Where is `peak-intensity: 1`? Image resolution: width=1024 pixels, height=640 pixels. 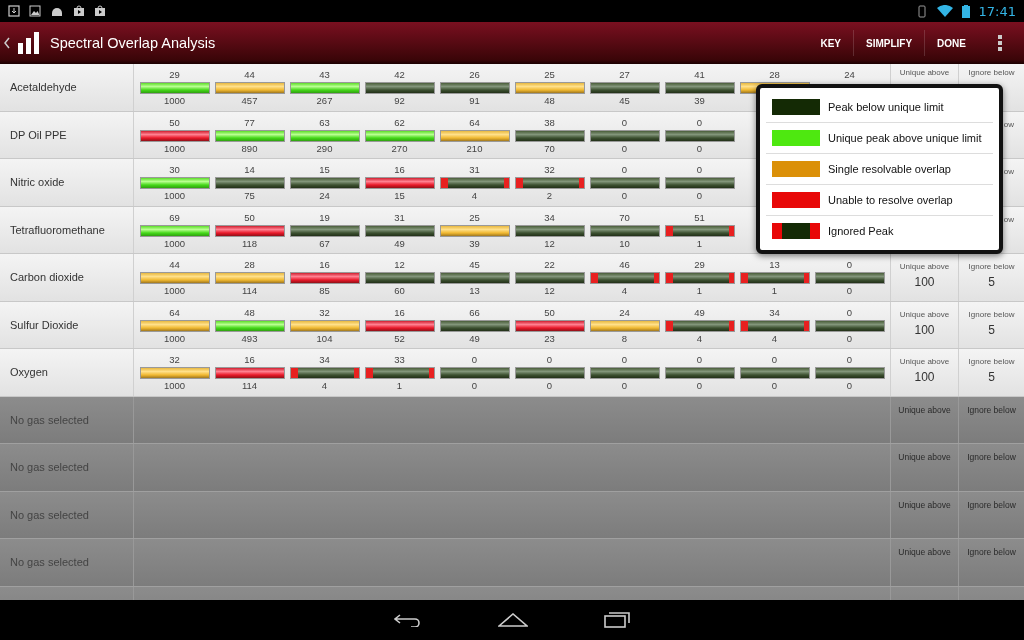 peak-intensity: 1 is located at coordinates (774, 291).